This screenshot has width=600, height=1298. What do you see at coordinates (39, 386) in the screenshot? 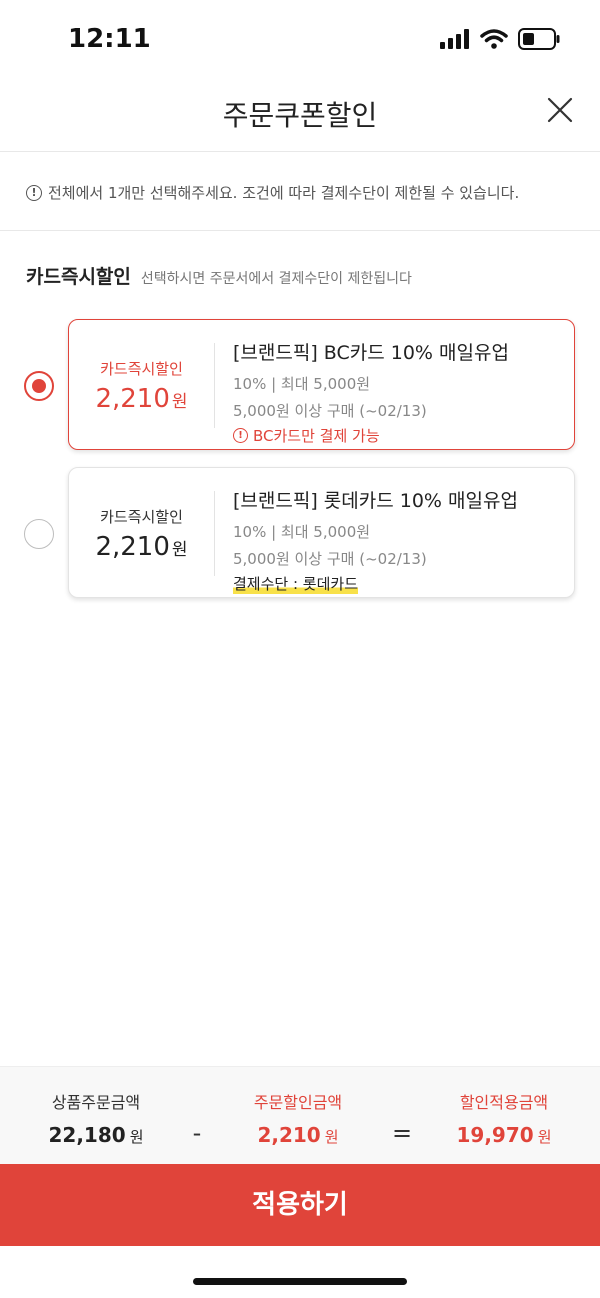
I see `coupon-radio-bc` at bounding box center [39, 386].